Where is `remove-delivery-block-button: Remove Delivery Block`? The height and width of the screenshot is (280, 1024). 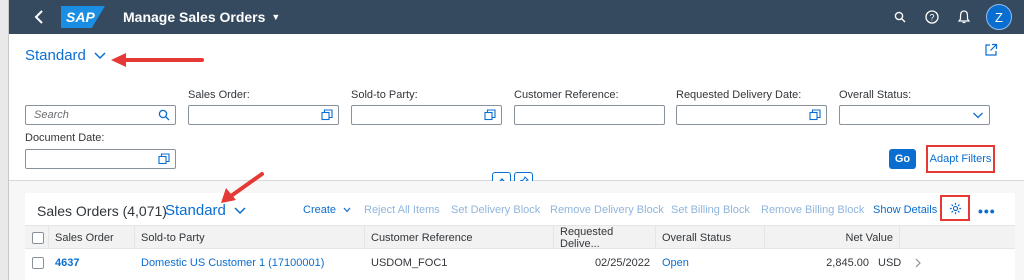 remove-delivery-block-button: Remove Delivery Block is located at coordinates (607, 210).